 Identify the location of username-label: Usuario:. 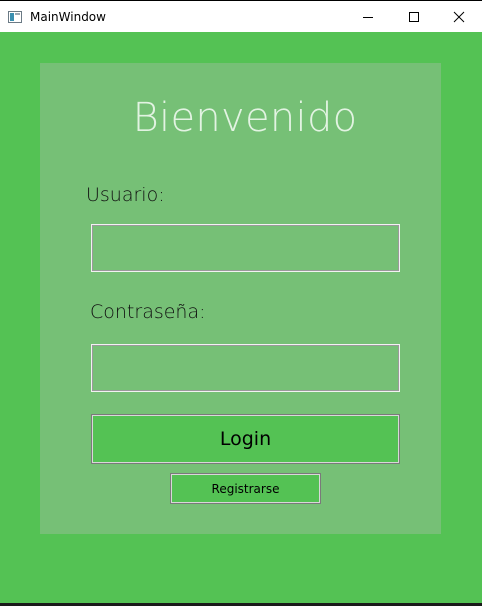
(125, 195).